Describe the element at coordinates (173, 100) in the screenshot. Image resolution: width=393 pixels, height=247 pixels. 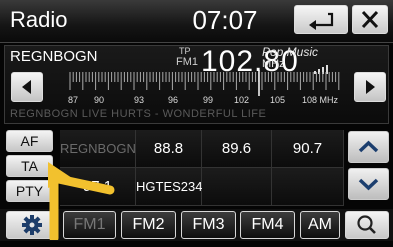
I see `scale-label: 96` at that location.